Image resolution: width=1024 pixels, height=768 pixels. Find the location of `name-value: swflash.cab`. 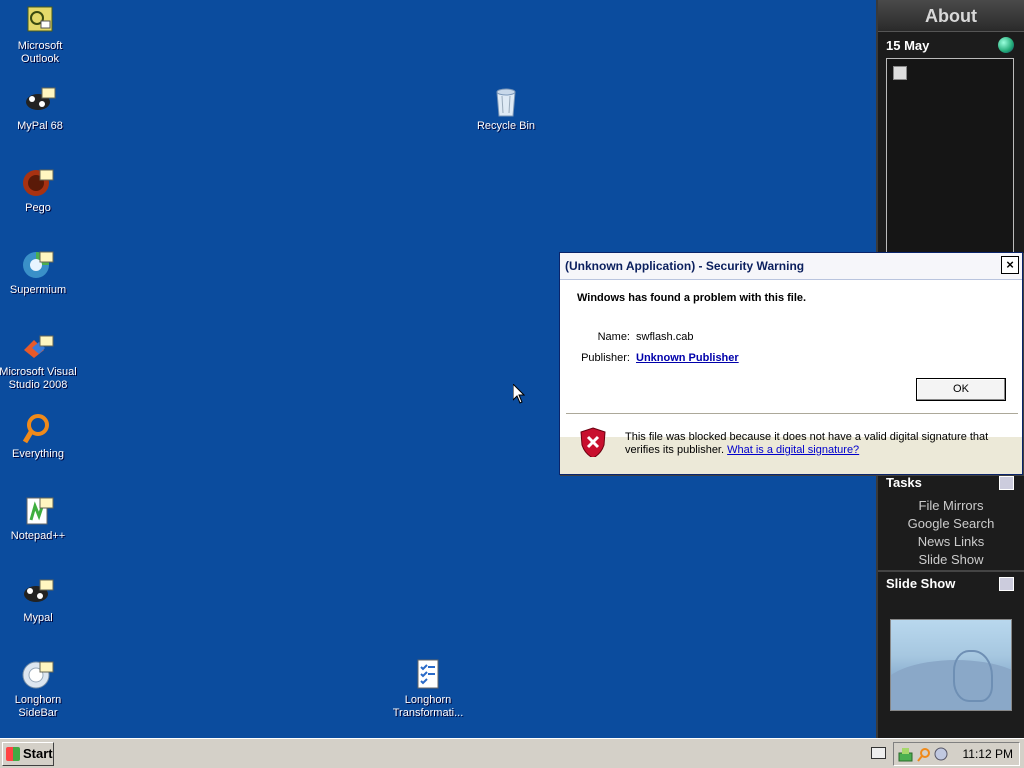

name-value: swflash.cab is located at coordinates (665, 337).